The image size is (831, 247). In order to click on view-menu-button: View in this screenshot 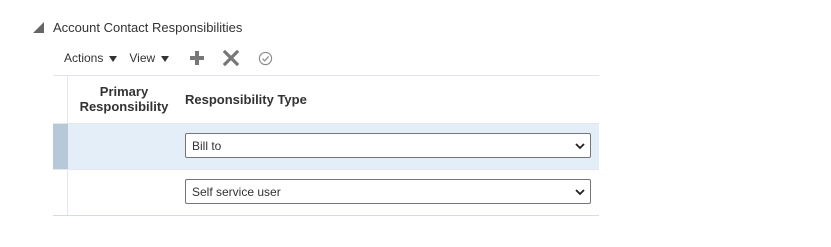, I will do `click(149, 58)`.